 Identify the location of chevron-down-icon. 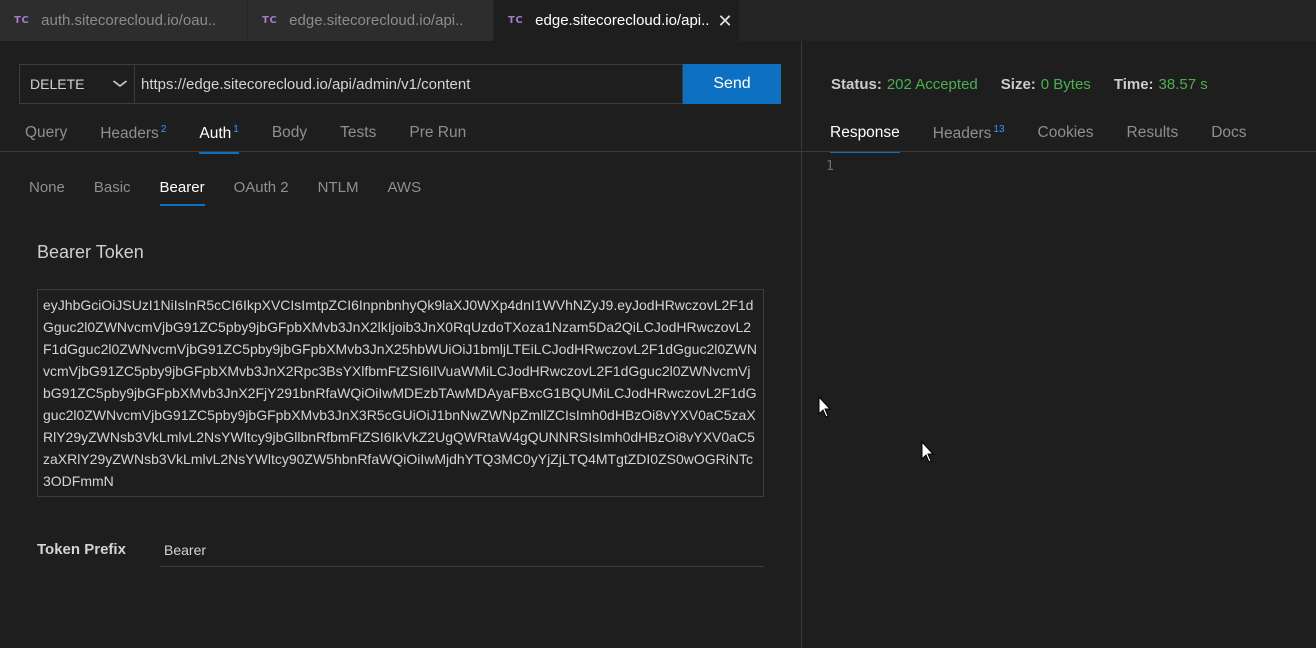
(120, 84).